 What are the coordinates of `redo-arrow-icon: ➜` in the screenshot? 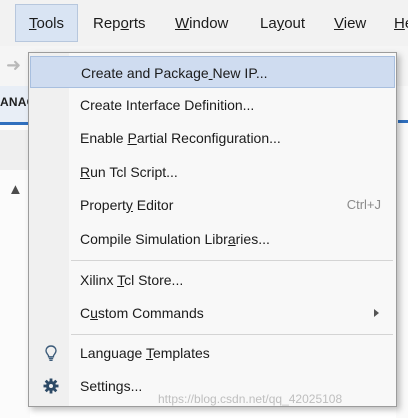 It's located at (13, 65).